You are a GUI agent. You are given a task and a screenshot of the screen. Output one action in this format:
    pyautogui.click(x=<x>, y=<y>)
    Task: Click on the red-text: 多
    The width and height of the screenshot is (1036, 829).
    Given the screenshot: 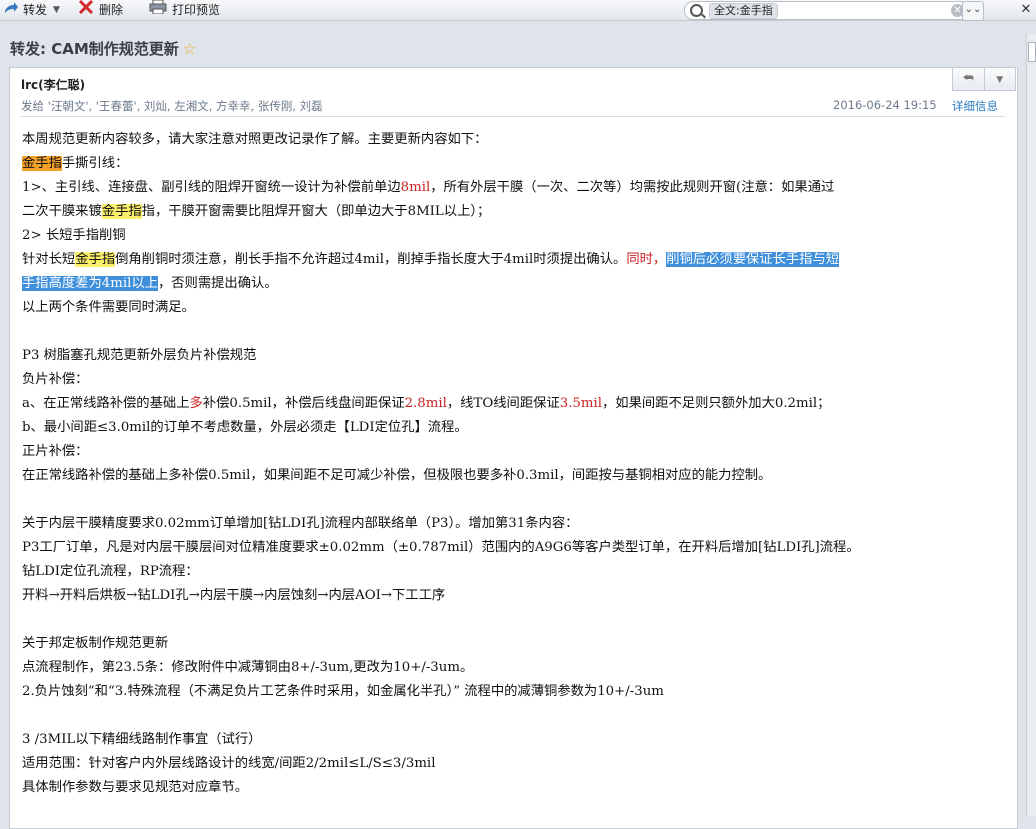 What is the action you would take?
    pyautogui.click(x=196, y=403)
    